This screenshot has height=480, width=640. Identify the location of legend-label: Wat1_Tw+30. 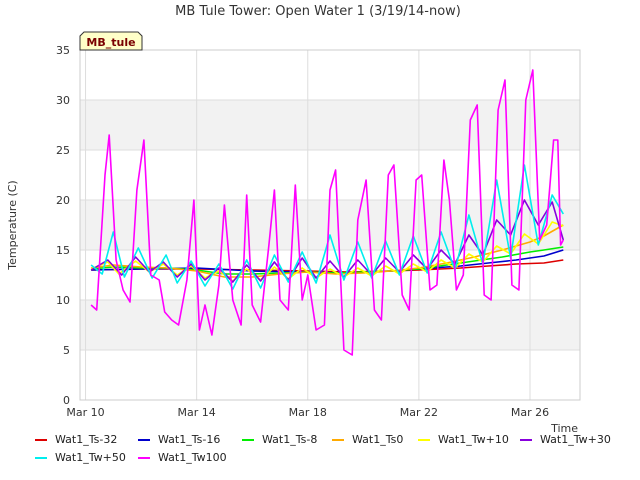
(575, 439).